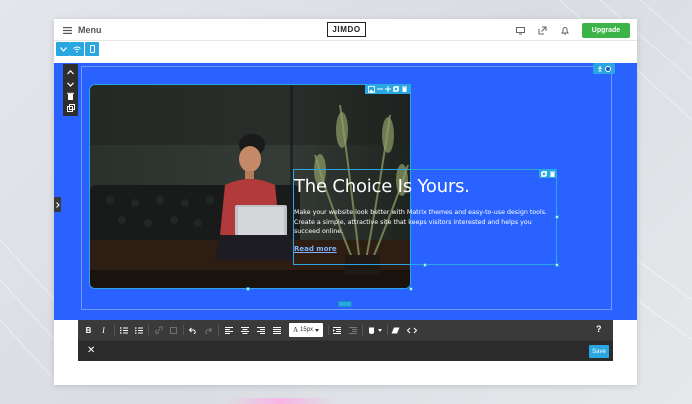 This screenshot has height=404, width=692. I want to click on trash-icon, so click(70, 96).